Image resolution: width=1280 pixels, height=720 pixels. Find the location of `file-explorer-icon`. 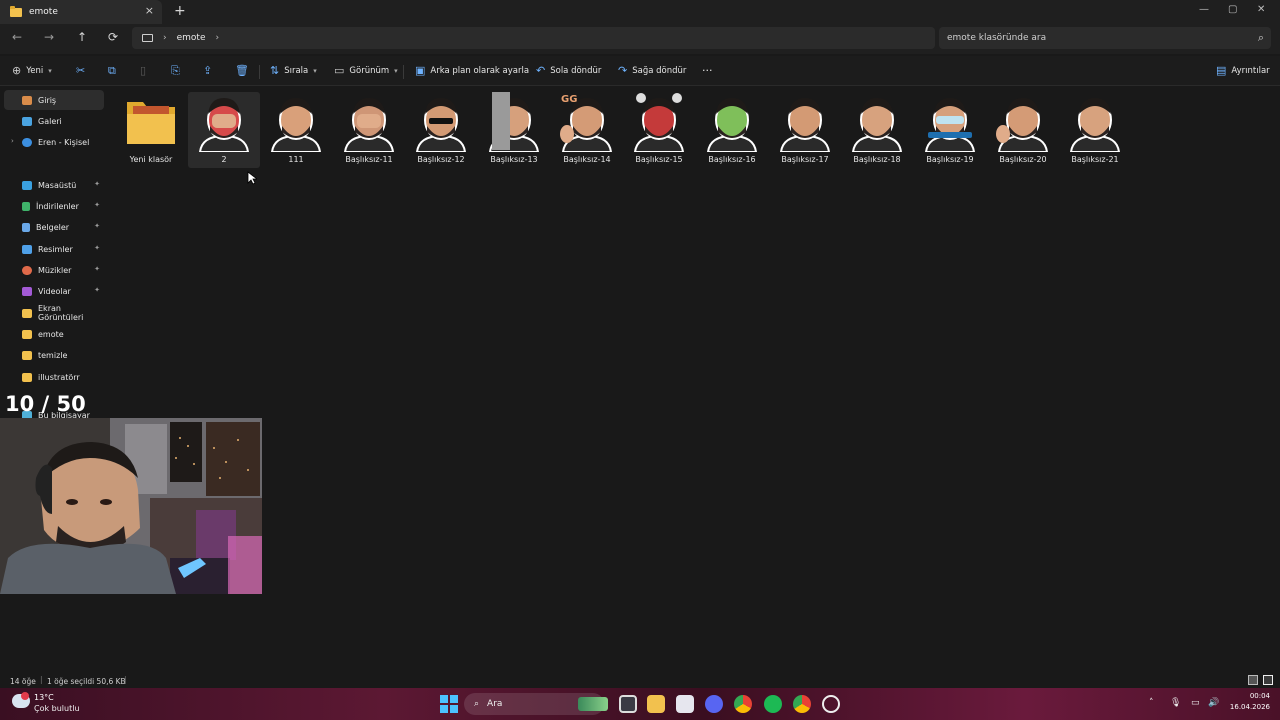

file-explorer-icon is located at coordinates (656, 704).